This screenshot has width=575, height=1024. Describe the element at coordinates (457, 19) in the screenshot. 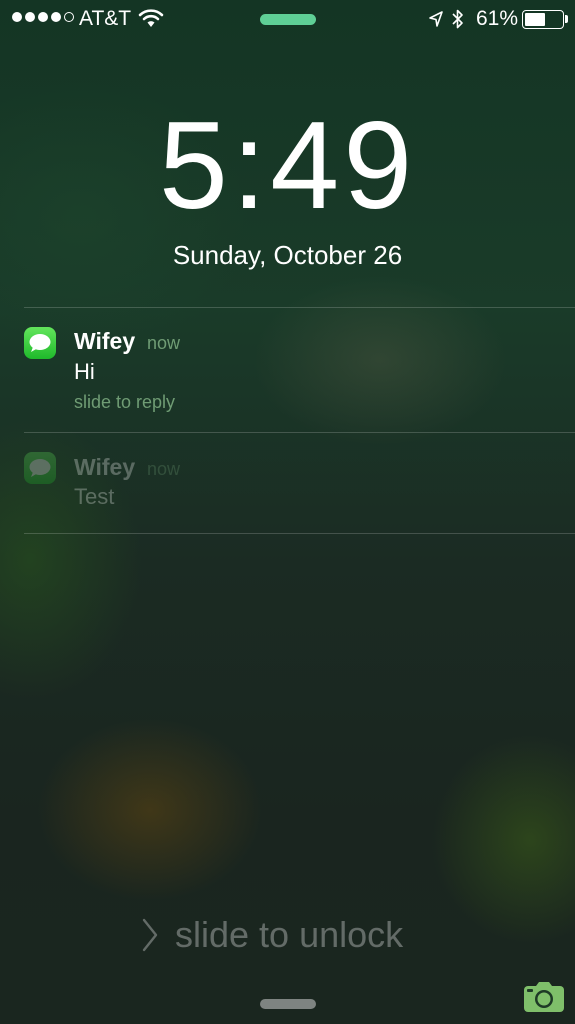

I see `bluetooth-icon` at that location.